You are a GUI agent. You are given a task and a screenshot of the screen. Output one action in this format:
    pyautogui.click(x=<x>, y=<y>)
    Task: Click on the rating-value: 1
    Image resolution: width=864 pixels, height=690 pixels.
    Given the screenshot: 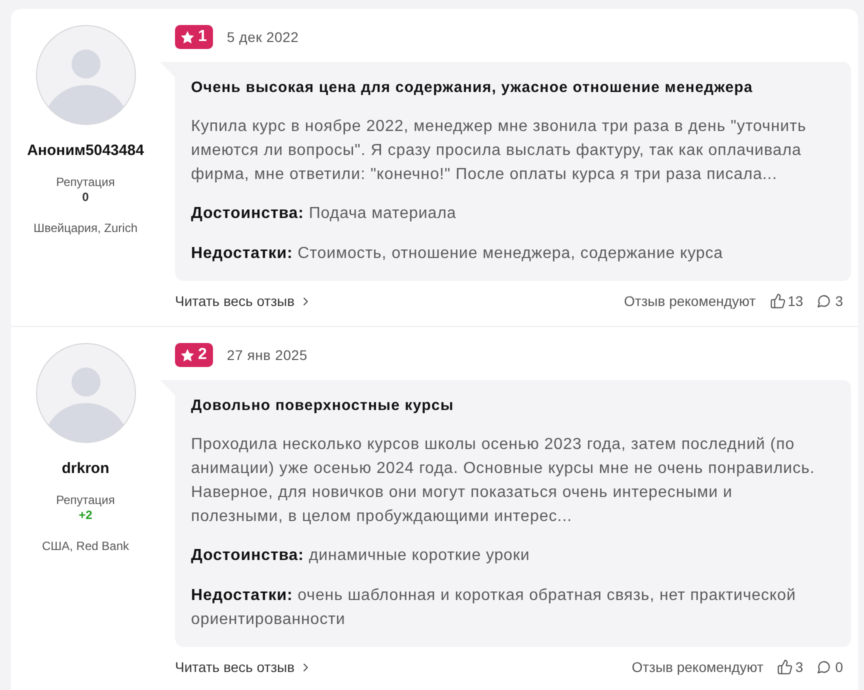 What is the action you would take?
    pyautogui.click(x=202, y=37)
    